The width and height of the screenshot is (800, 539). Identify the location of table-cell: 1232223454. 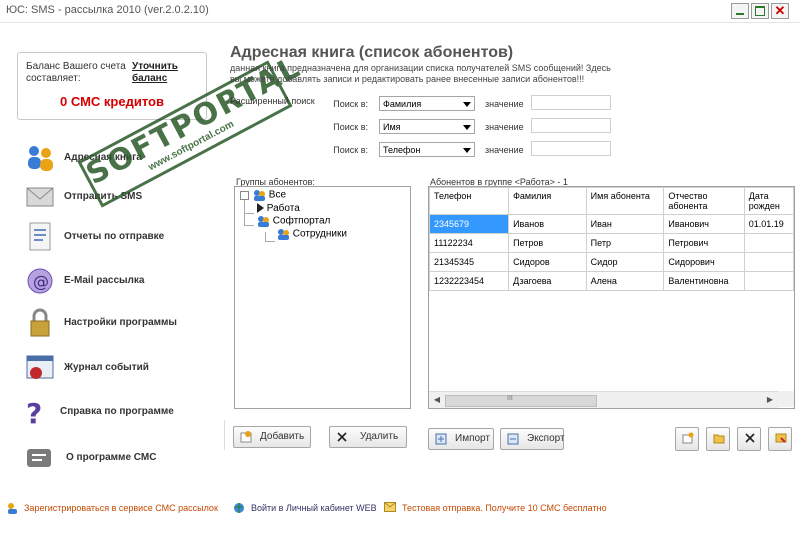
(469, 281).